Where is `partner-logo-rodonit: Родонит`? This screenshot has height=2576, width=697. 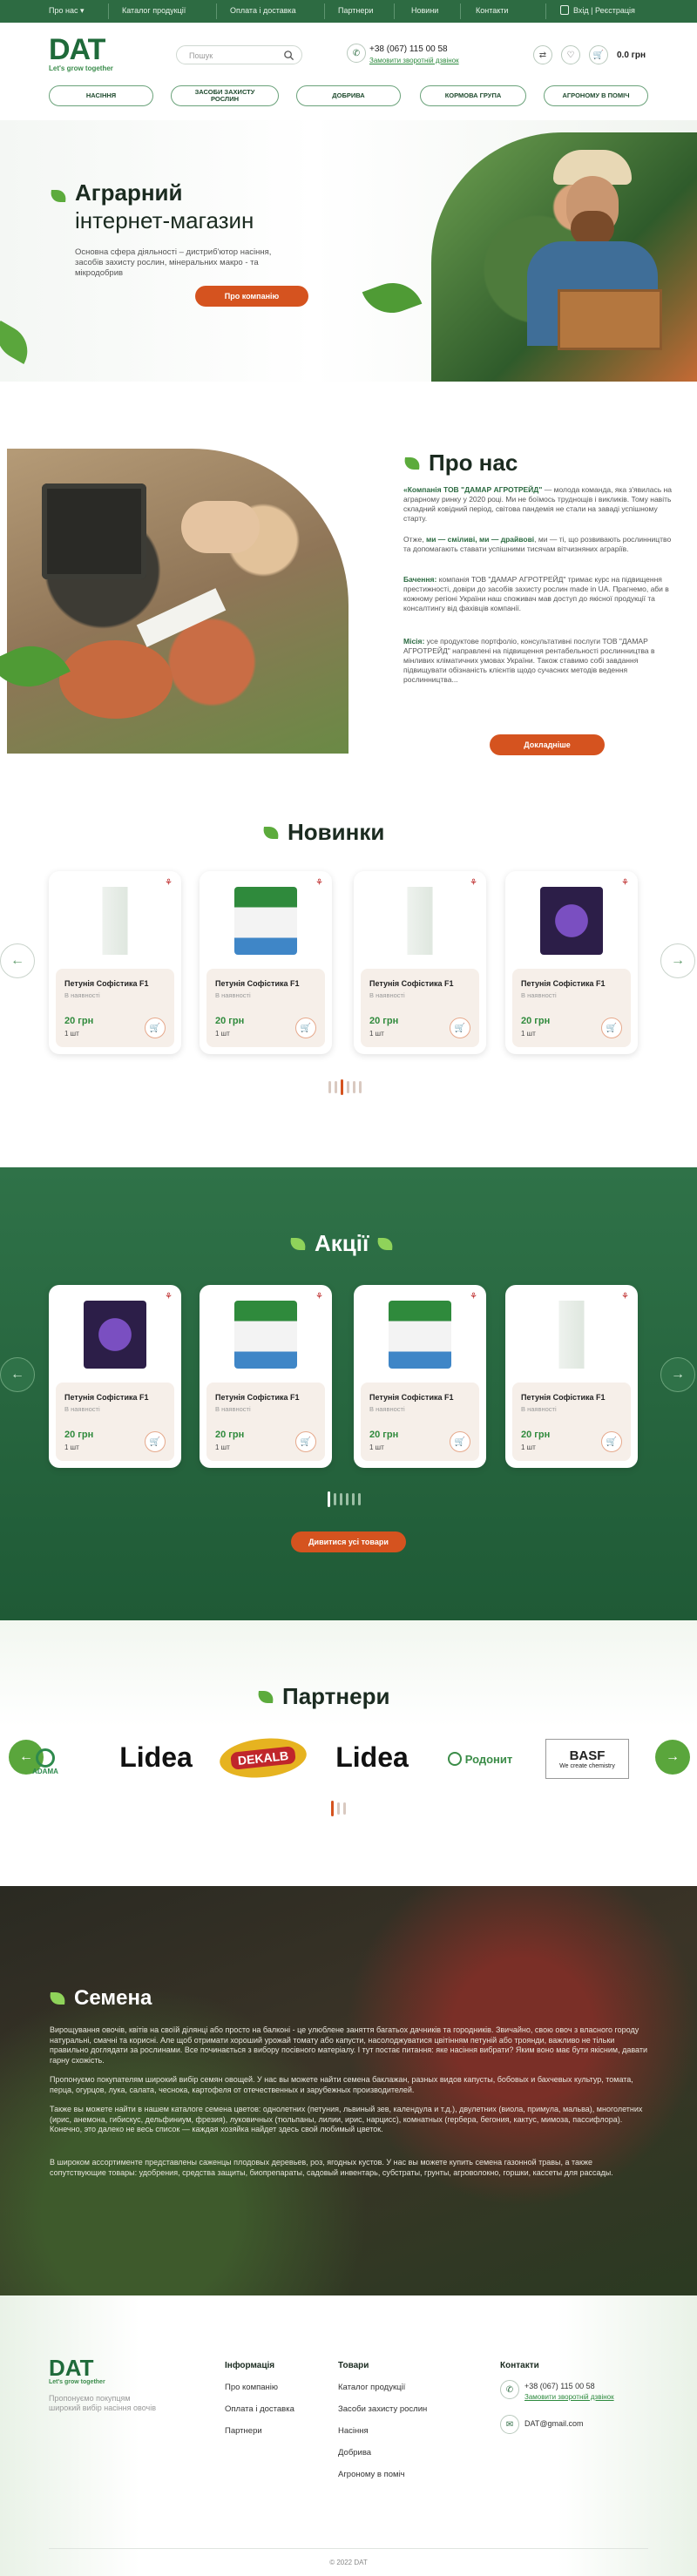 partner-logo-rodonit: Родонит is located at coordinates (480, 1759).